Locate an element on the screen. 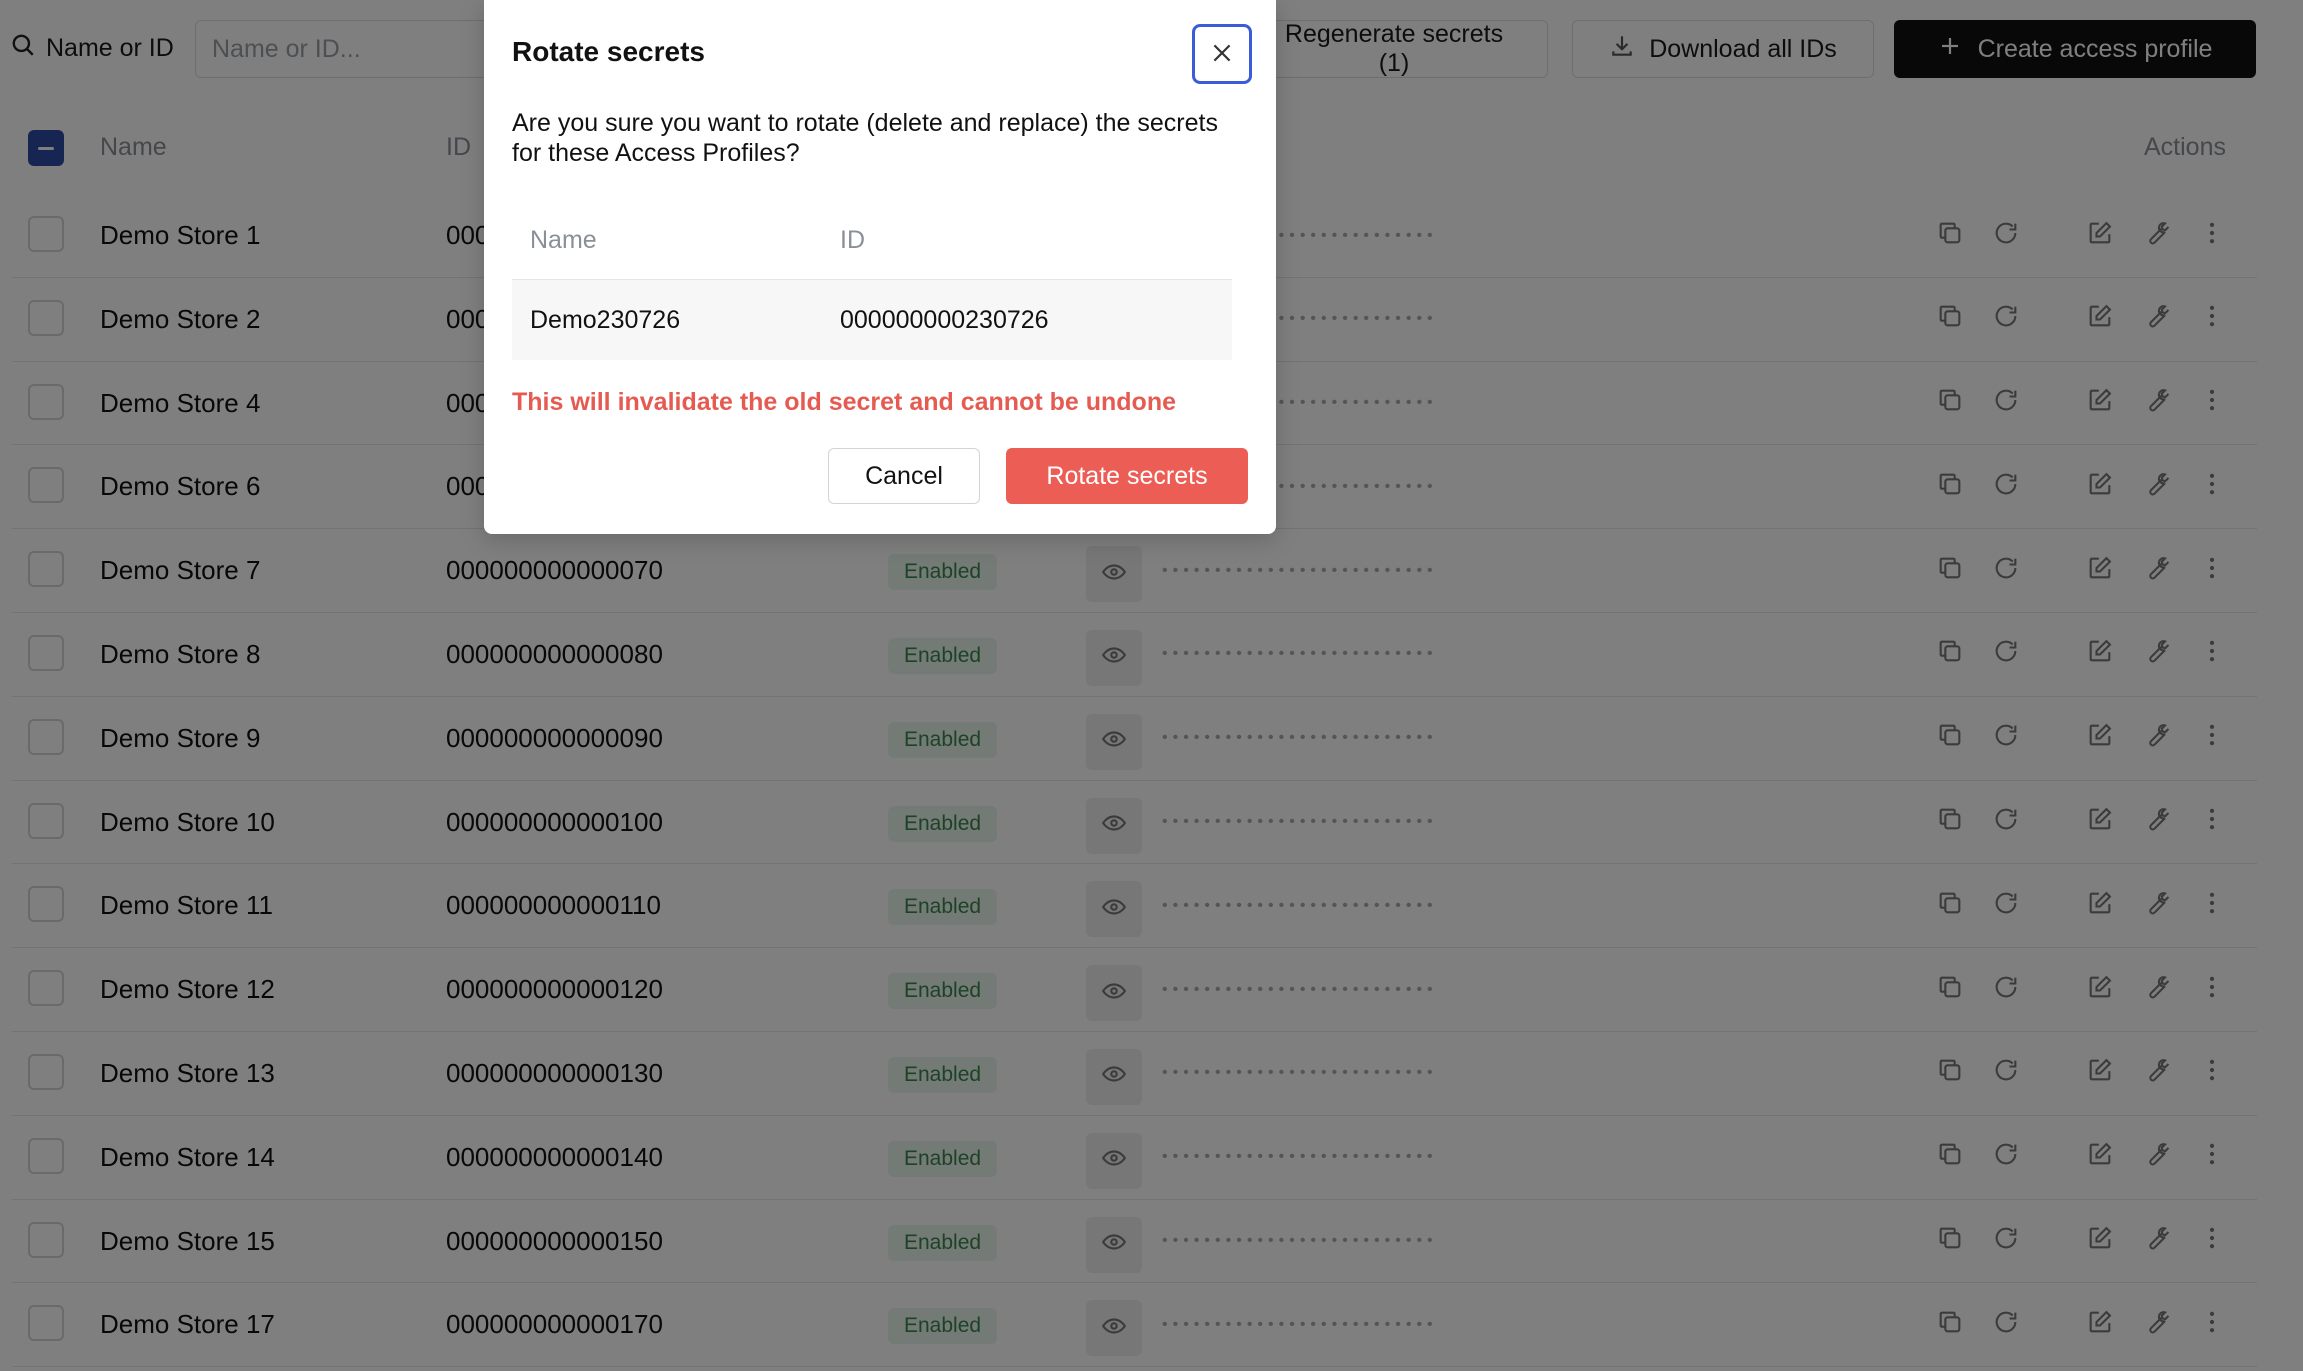  dialog-table-header: Name ID is located at coordinates (872, 240).